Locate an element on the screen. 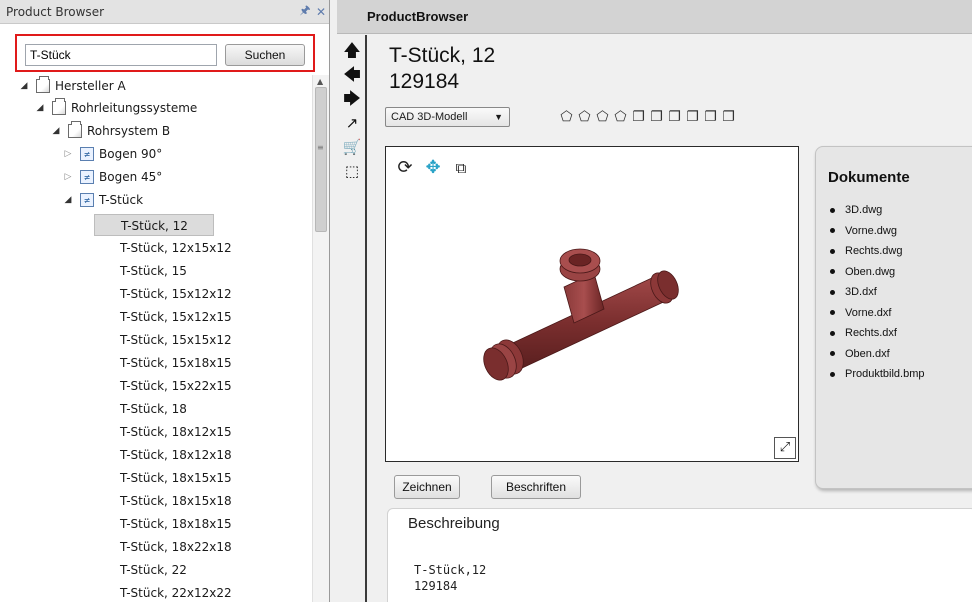  right-arrow-icon: 🡆 is located at coordinates (352, 99).